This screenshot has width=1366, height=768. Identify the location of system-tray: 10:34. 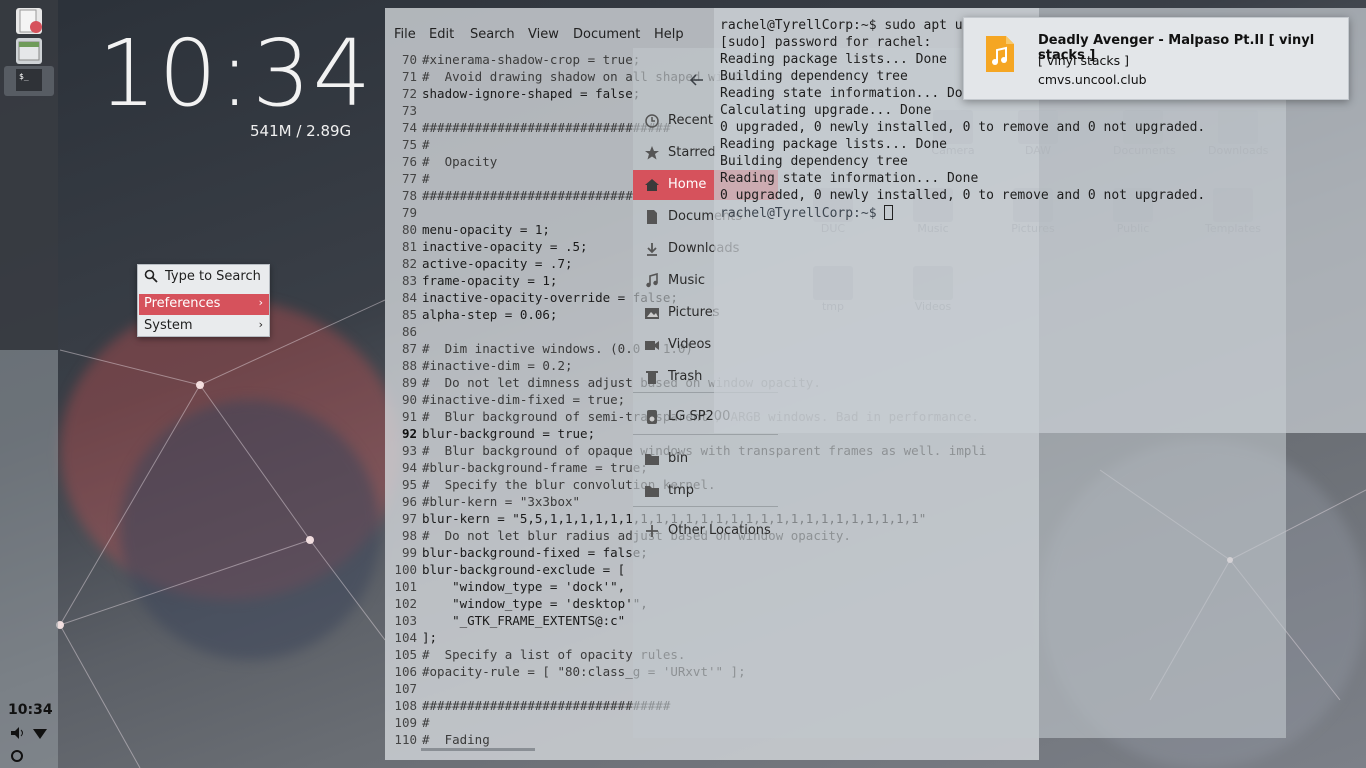
(29, 734).